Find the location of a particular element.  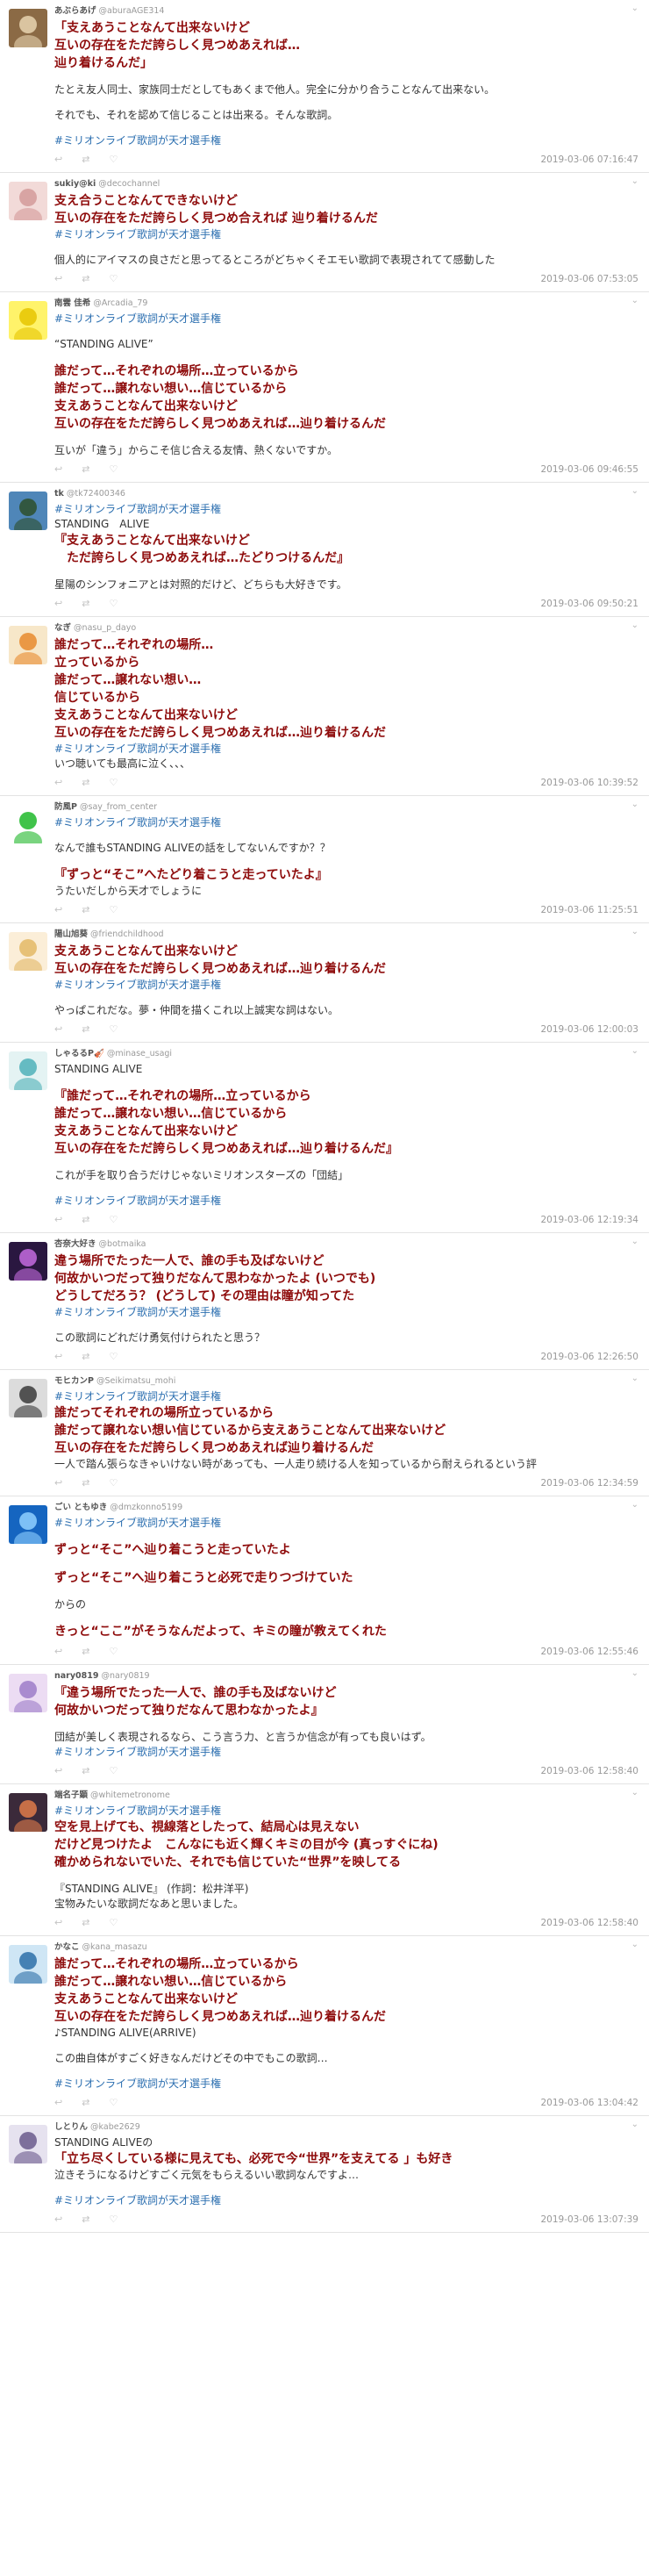

timestamp-link: 2019-03-06 12:34:59 is located at coordinates (589, 1483).